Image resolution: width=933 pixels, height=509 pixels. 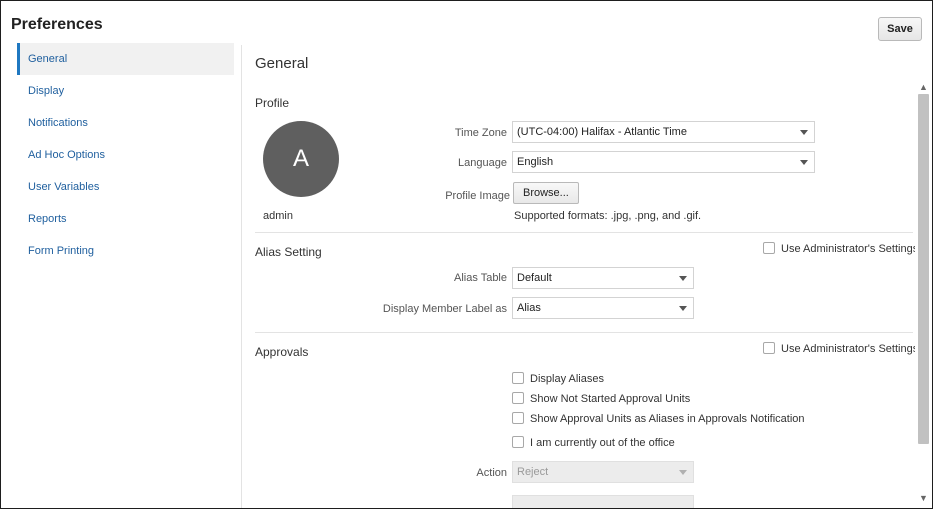 I want to click on sidebar-item-reports: Reports, so click(x=125, y=219).